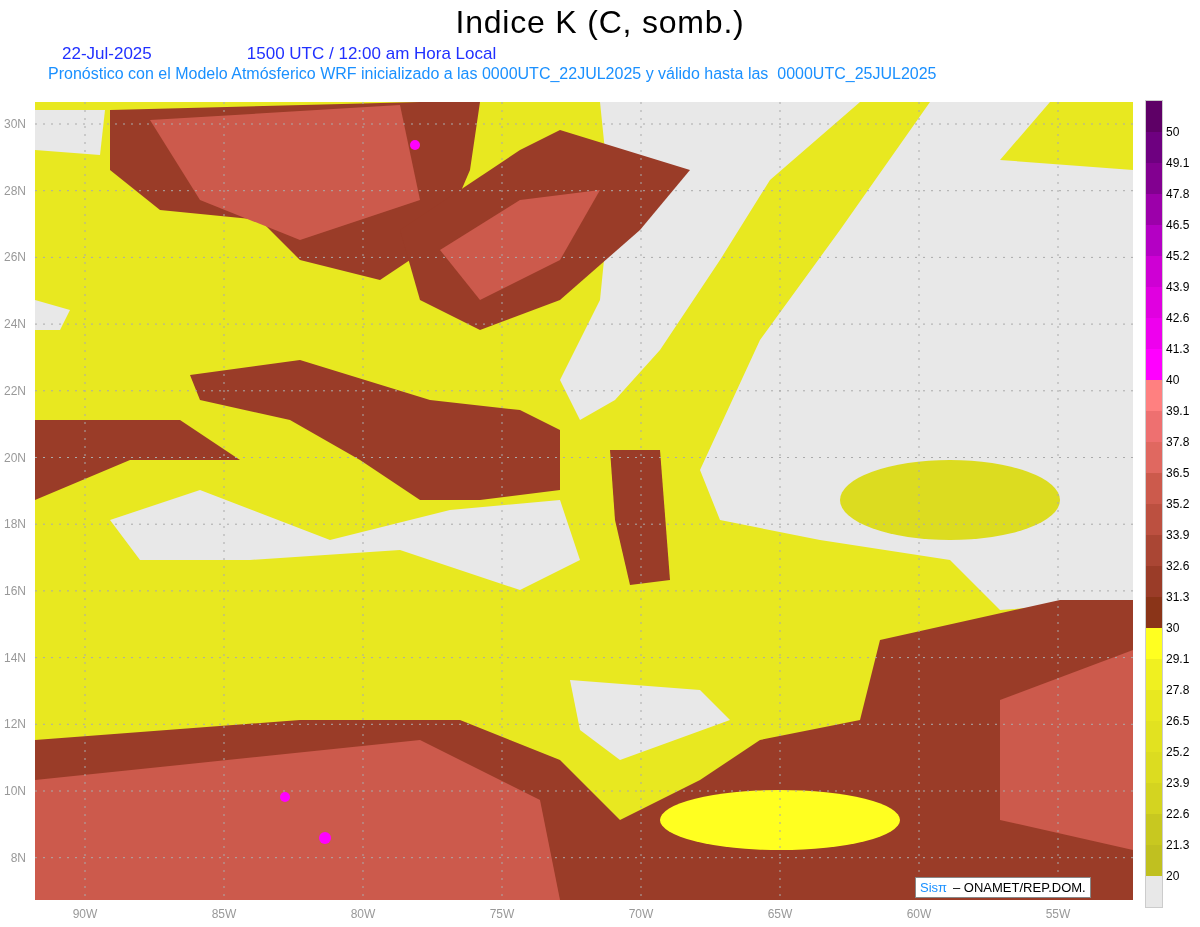 This screenshot has width=1200, height=927. What do you see at coordinates (1178, 225) in the screenshot?
I see `scale-label: 46.5` at bounding box center [1178, 225].